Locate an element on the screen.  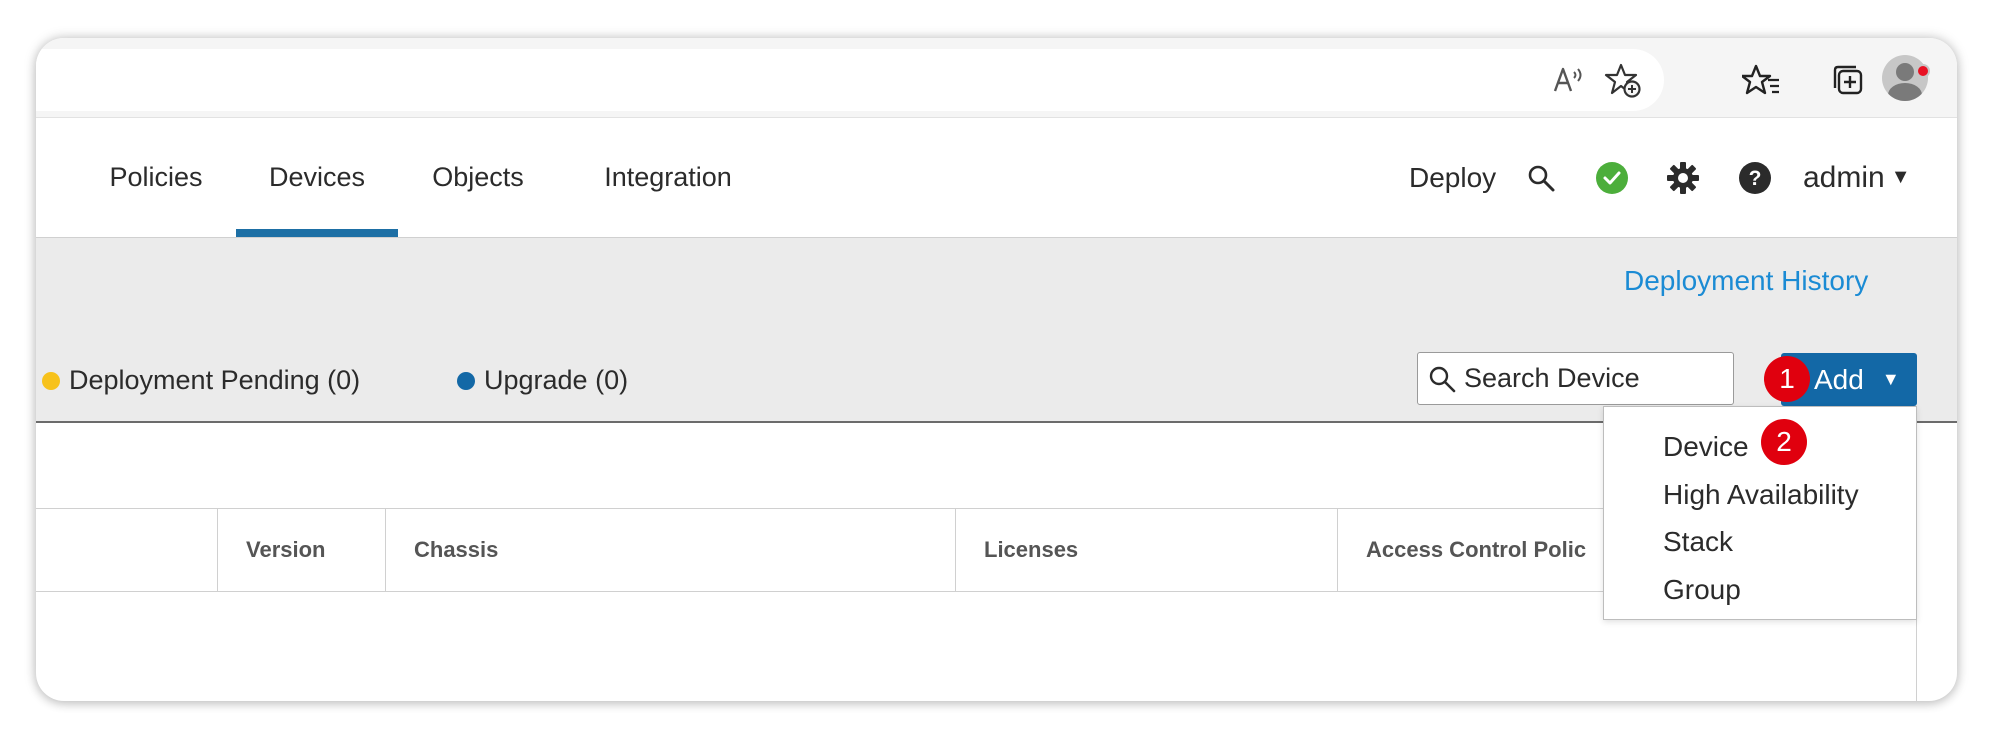
address-bar is located at coordinates (850, 80).